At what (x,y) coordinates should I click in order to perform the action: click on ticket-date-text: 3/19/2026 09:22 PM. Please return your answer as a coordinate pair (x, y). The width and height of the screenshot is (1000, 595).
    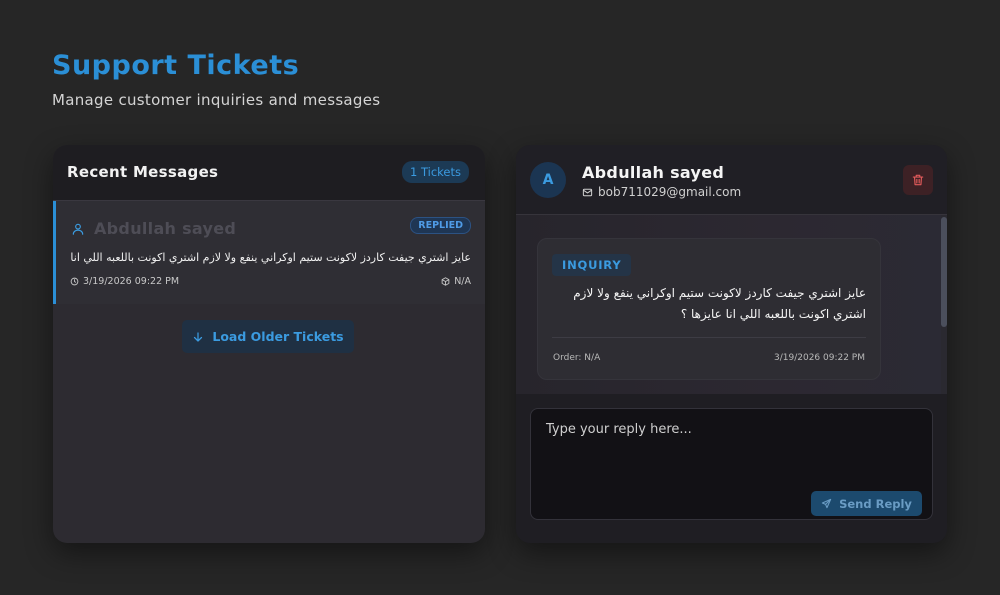
    Looking at the image, I should click on (131, 281).